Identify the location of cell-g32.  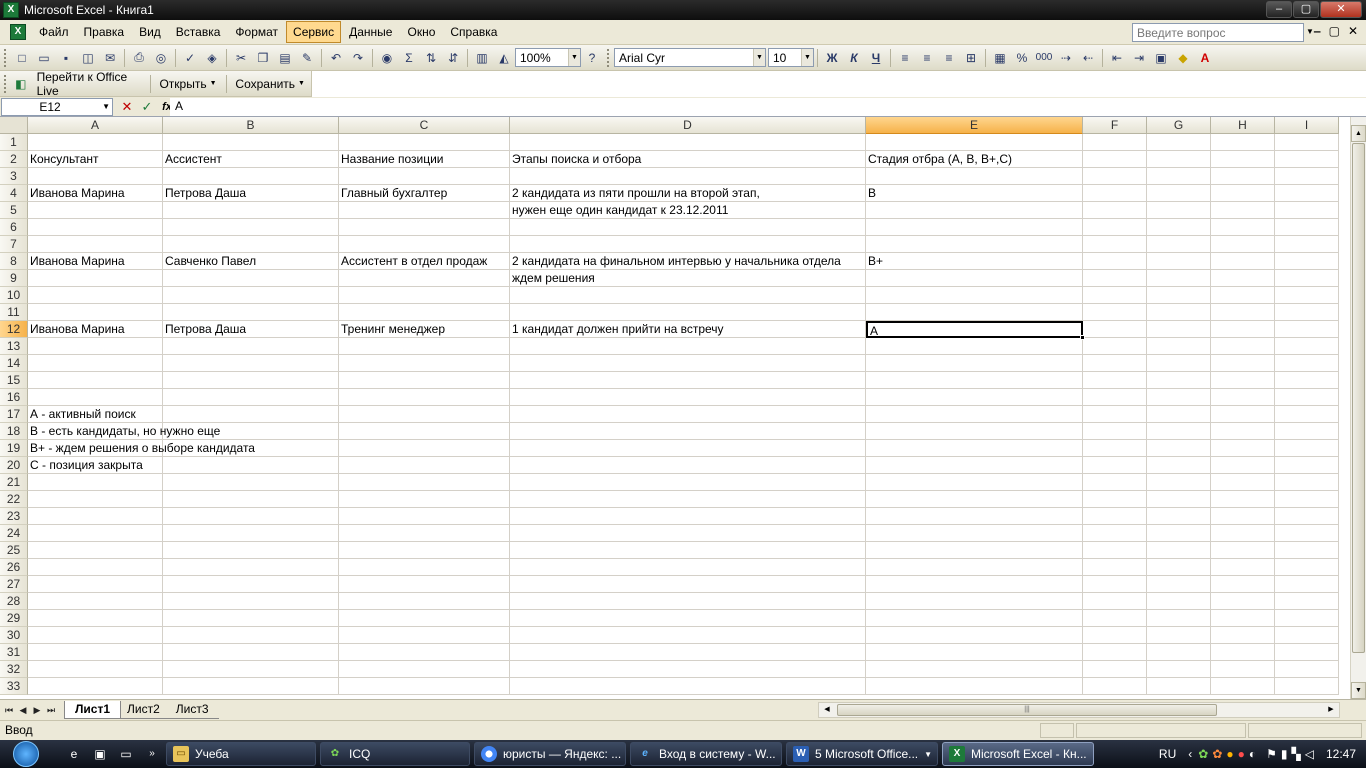
(1179, 669).